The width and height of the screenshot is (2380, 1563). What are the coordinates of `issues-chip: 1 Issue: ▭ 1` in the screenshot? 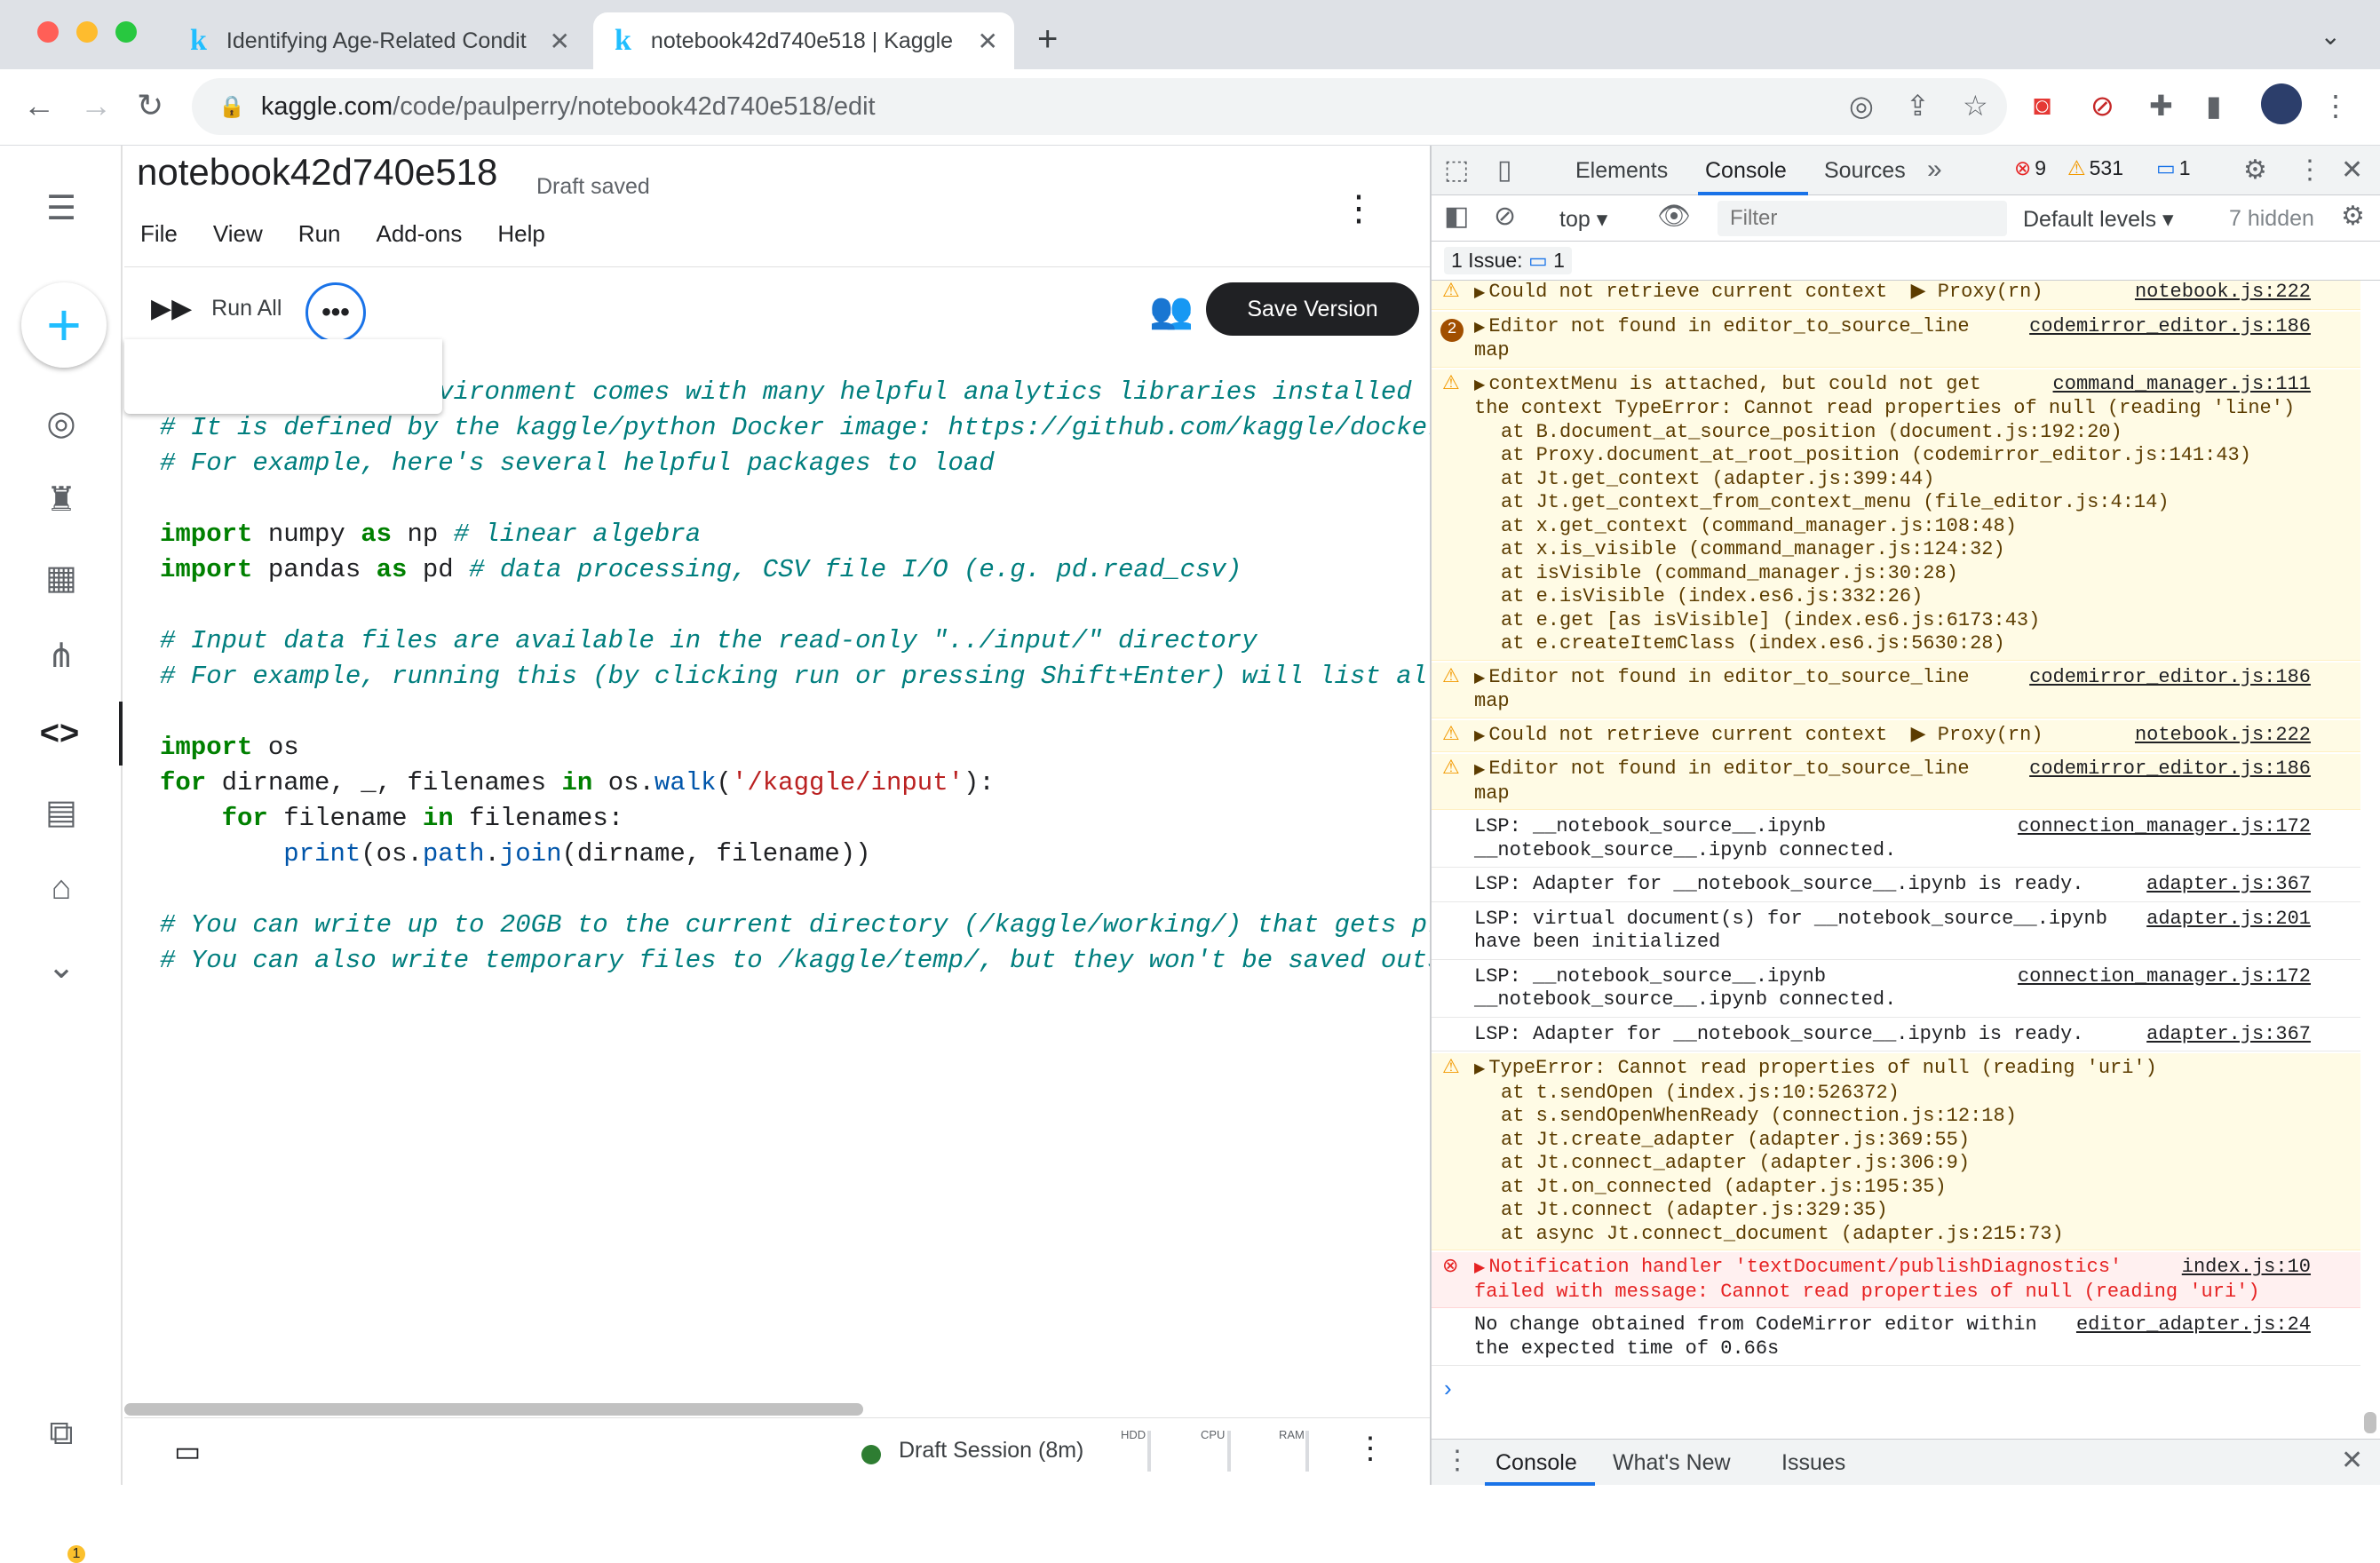 It's located at (1508, 260).